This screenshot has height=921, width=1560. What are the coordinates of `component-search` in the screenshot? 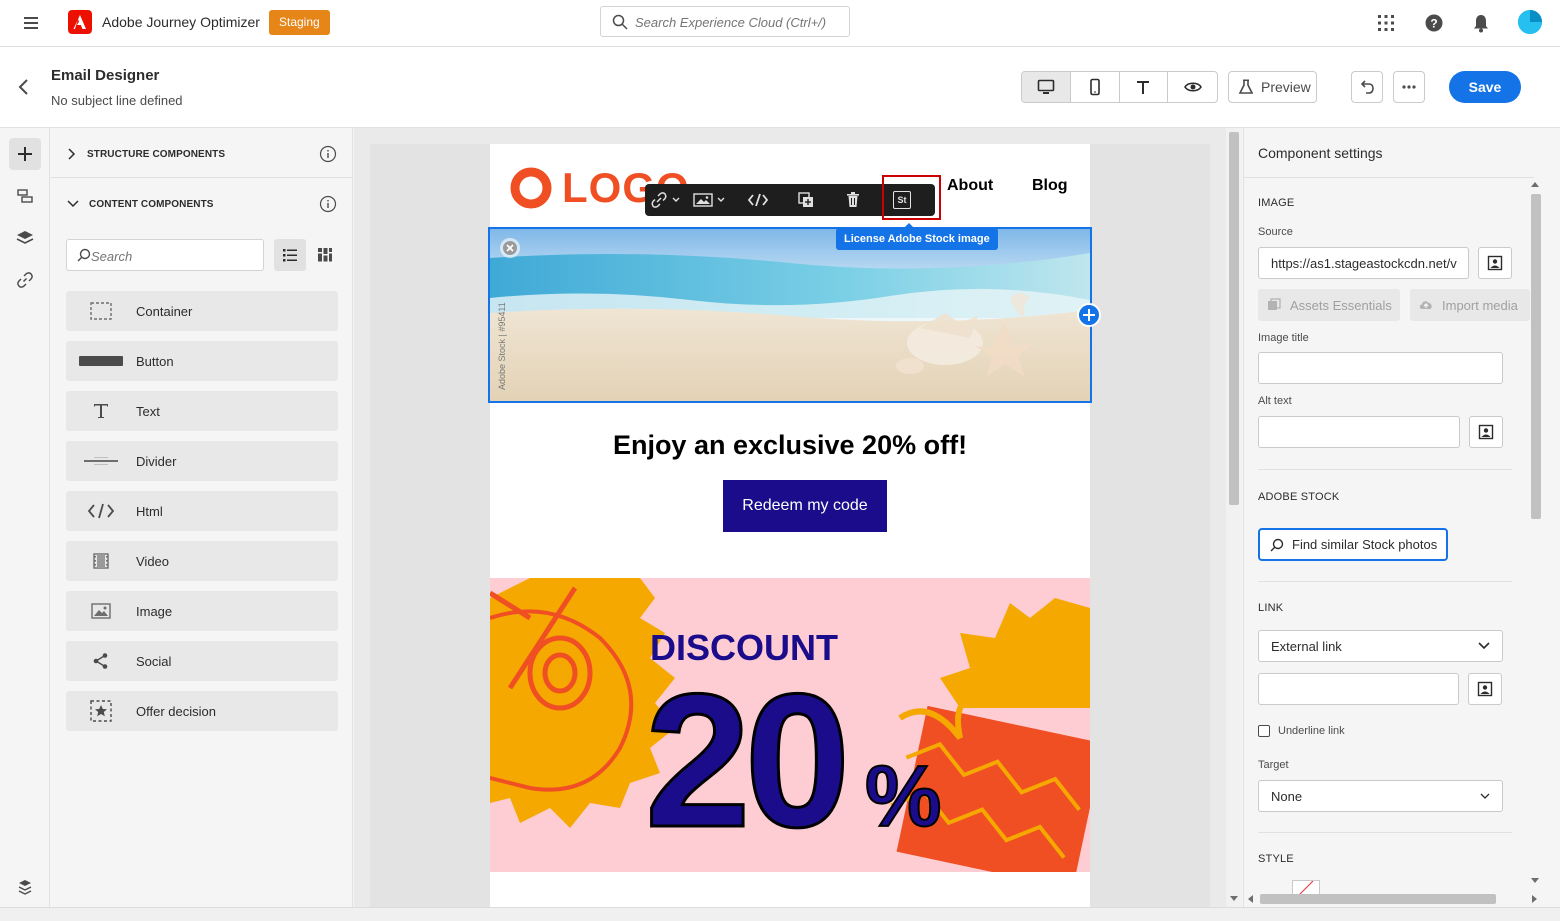 It's located at (165, 255).